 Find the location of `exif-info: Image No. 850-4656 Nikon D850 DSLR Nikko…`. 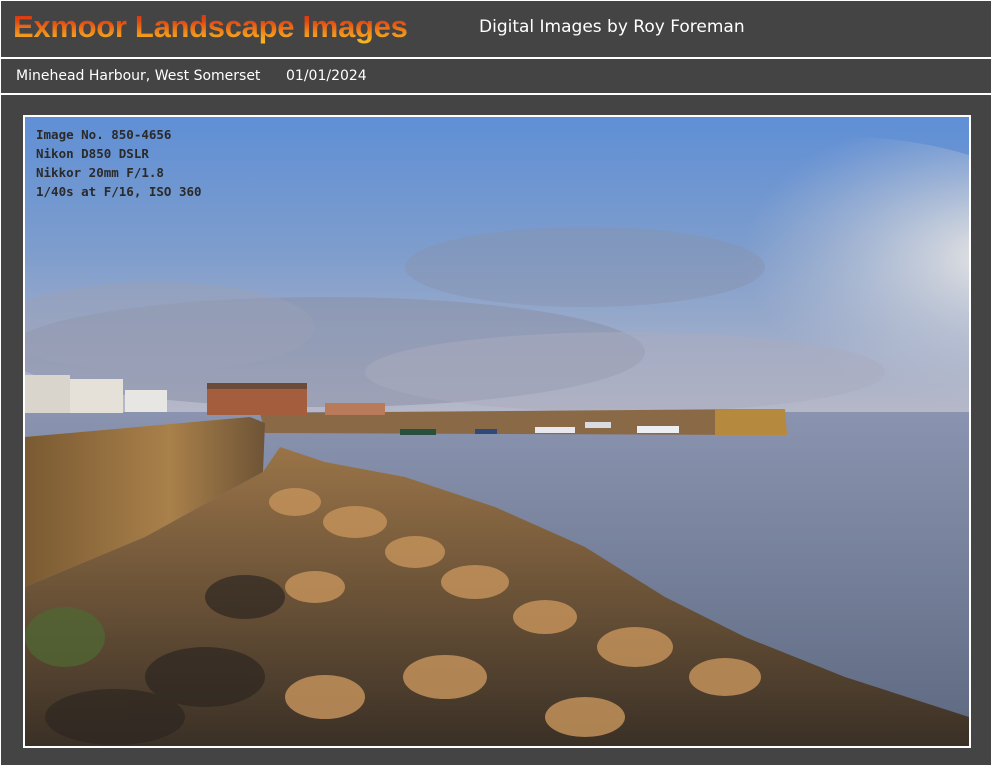

exif-info: Image No. 850-4656 Nikon D850 DSLR Nikko… is located at coordinates (119, 163).